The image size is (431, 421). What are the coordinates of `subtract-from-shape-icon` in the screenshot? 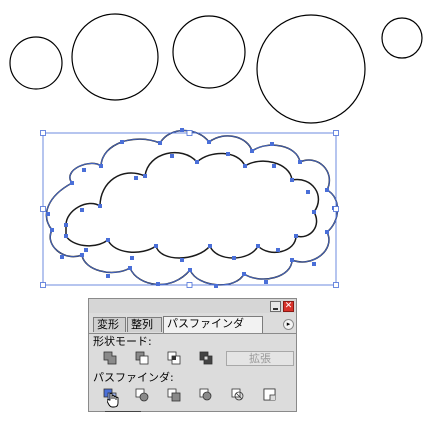 It's located at (142, 358).